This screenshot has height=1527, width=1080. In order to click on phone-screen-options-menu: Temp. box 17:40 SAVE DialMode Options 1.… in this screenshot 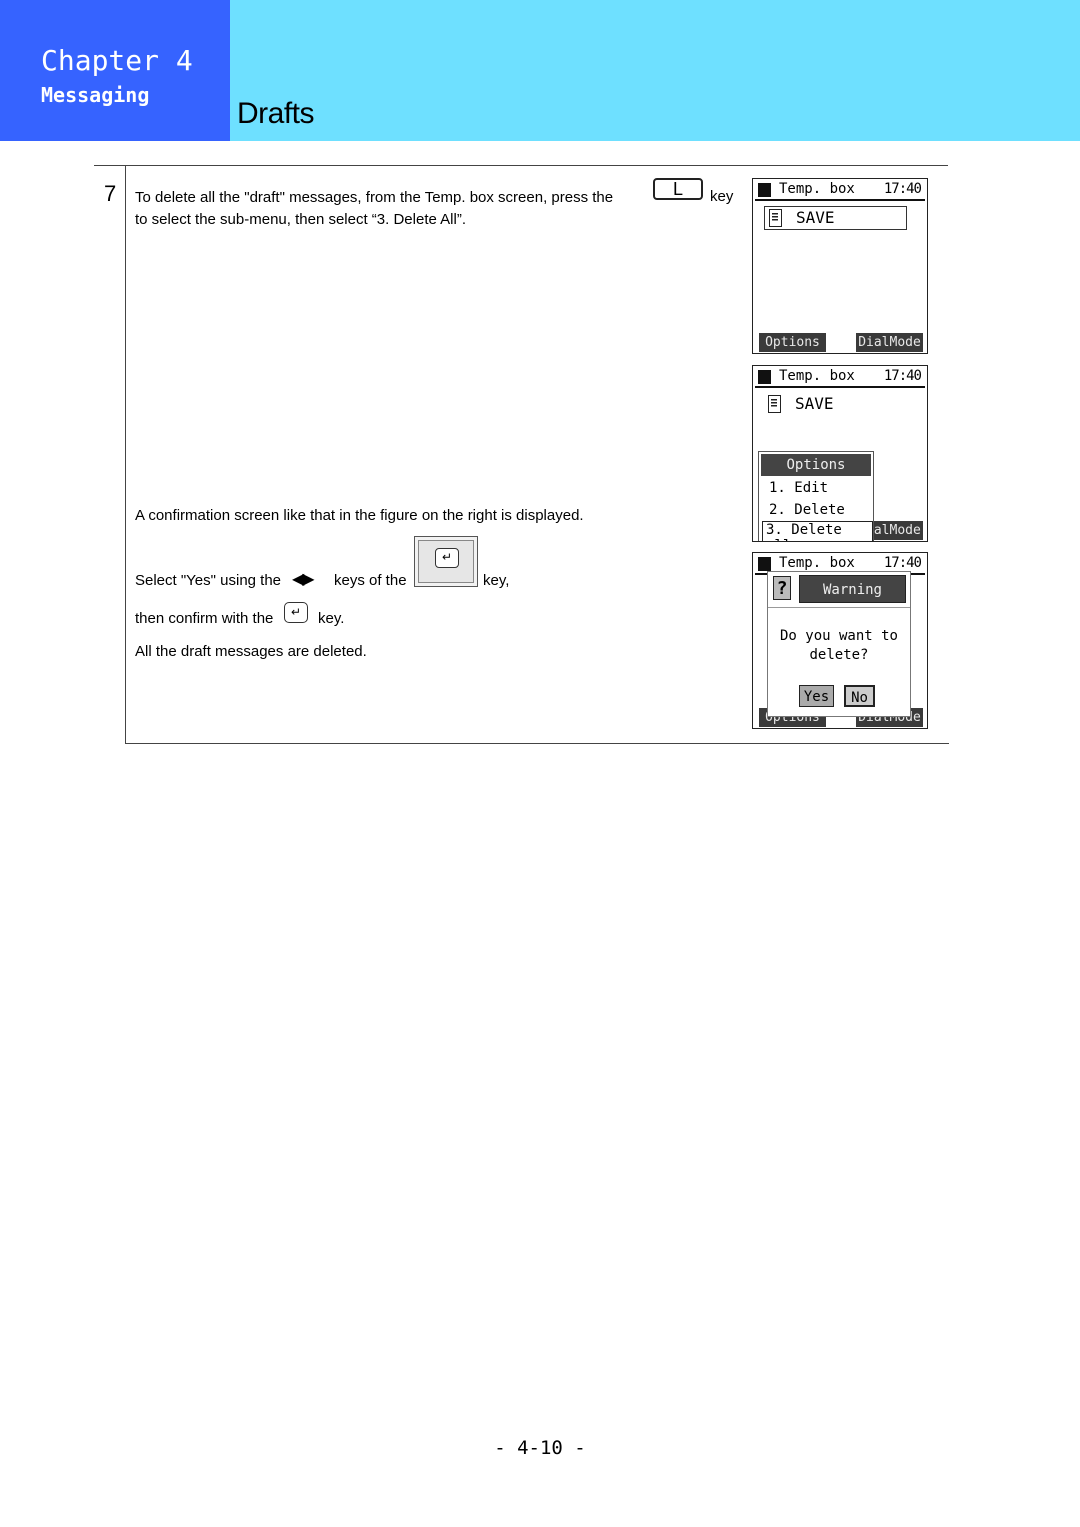, I will do `click(840, 453)`.